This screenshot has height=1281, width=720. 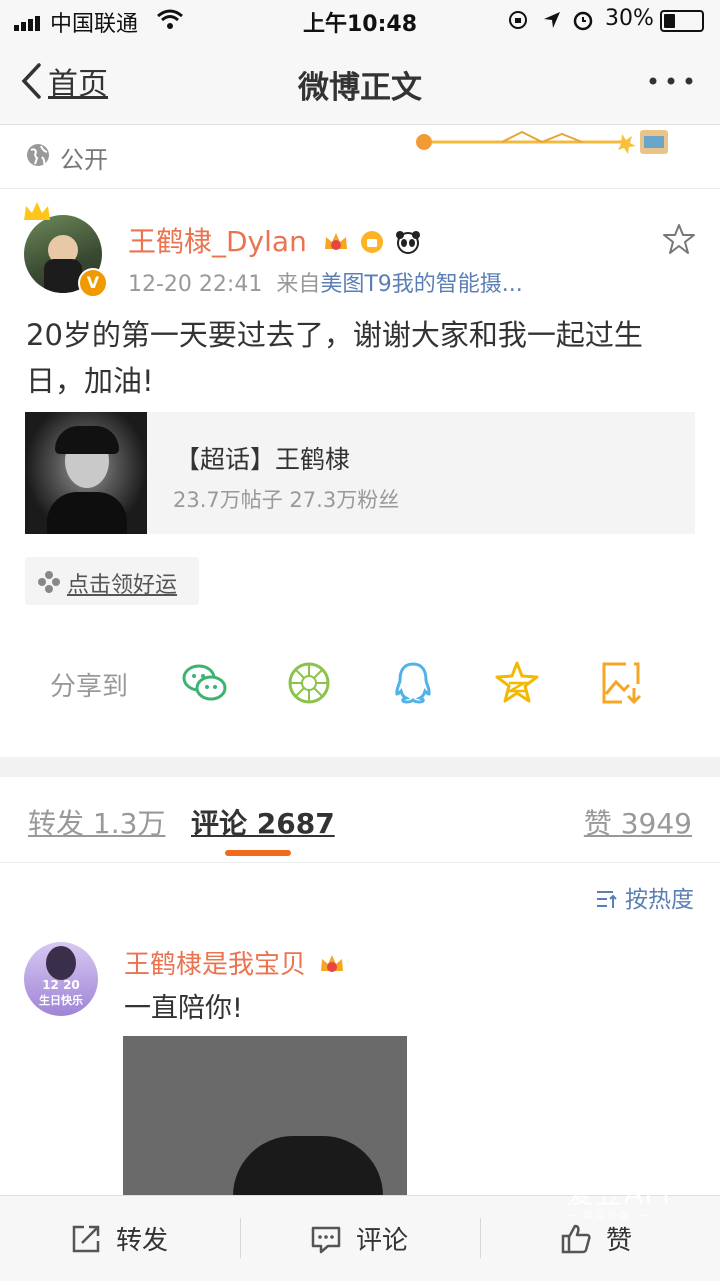 What do you see at coordinates (360, 88) in the screenshot?
I see `page-title: 微博正文` at bounding box center [360, 88].